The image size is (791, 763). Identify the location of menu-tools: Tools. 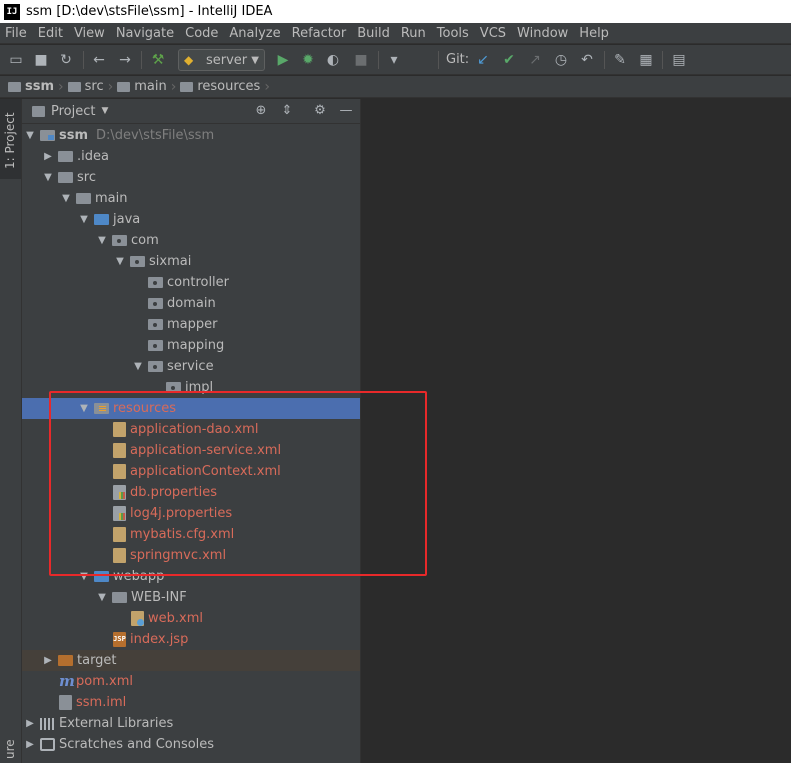
(452, 33).